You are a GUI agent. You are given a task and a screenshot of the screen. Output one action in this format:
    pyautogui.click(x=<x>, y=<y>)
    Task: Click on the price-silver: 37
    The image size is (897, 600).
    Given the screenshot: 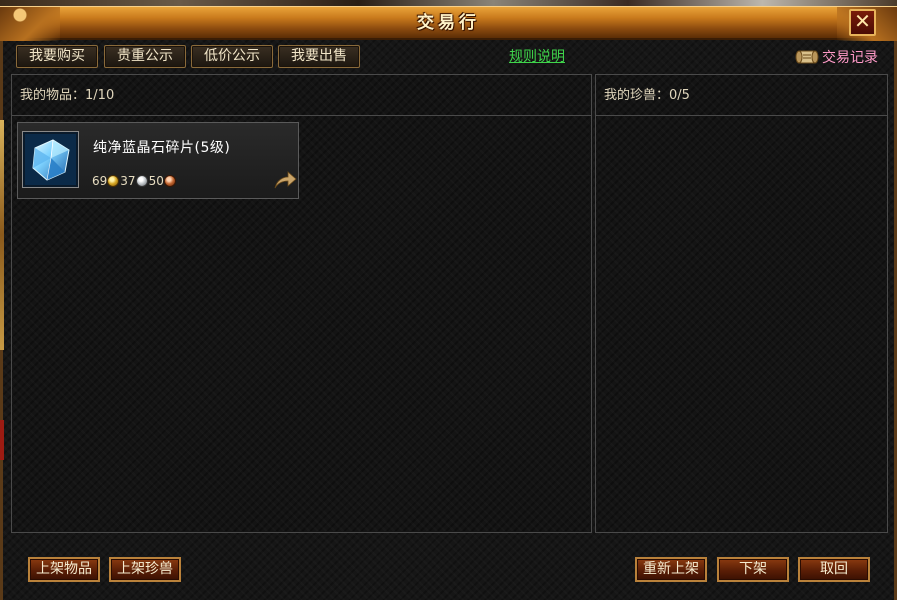 What is the action you would take?
    pyautogui.click(x=128, y=181)
    